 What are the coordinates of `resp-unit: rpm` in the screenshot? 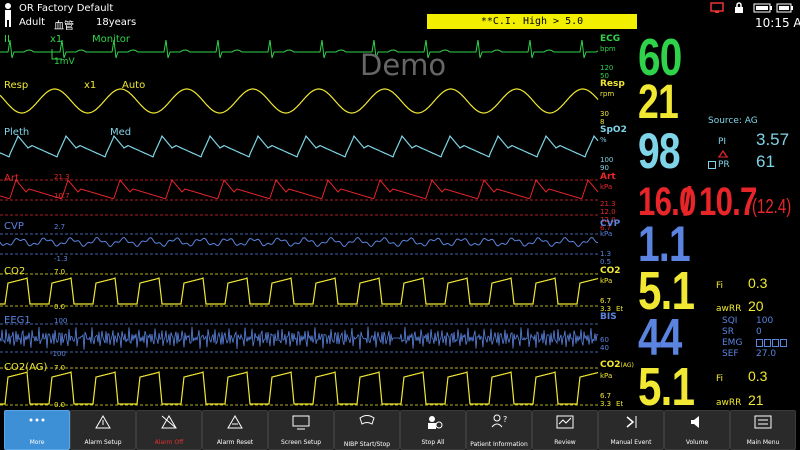 It's located at (607, 94).